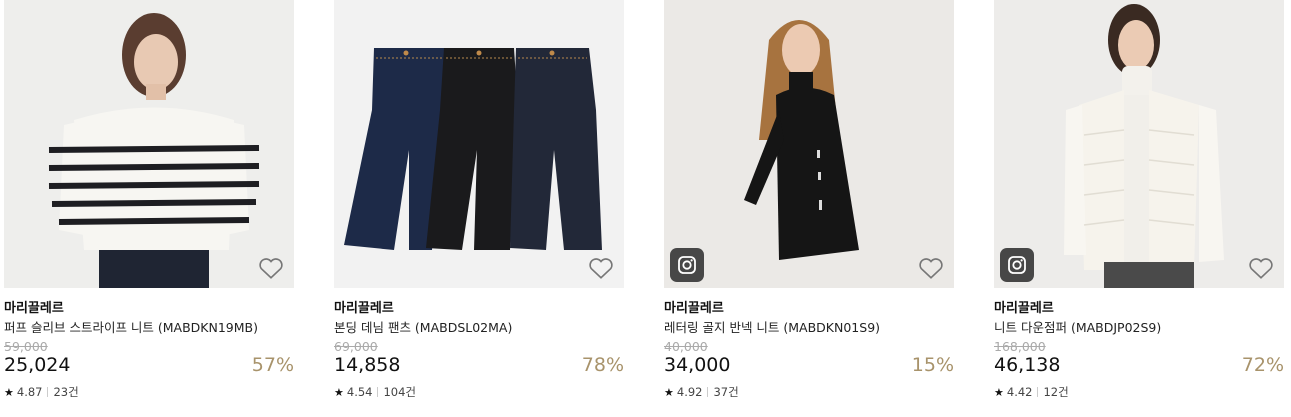  I want to click on review-count: 37건, so click(726, 392).